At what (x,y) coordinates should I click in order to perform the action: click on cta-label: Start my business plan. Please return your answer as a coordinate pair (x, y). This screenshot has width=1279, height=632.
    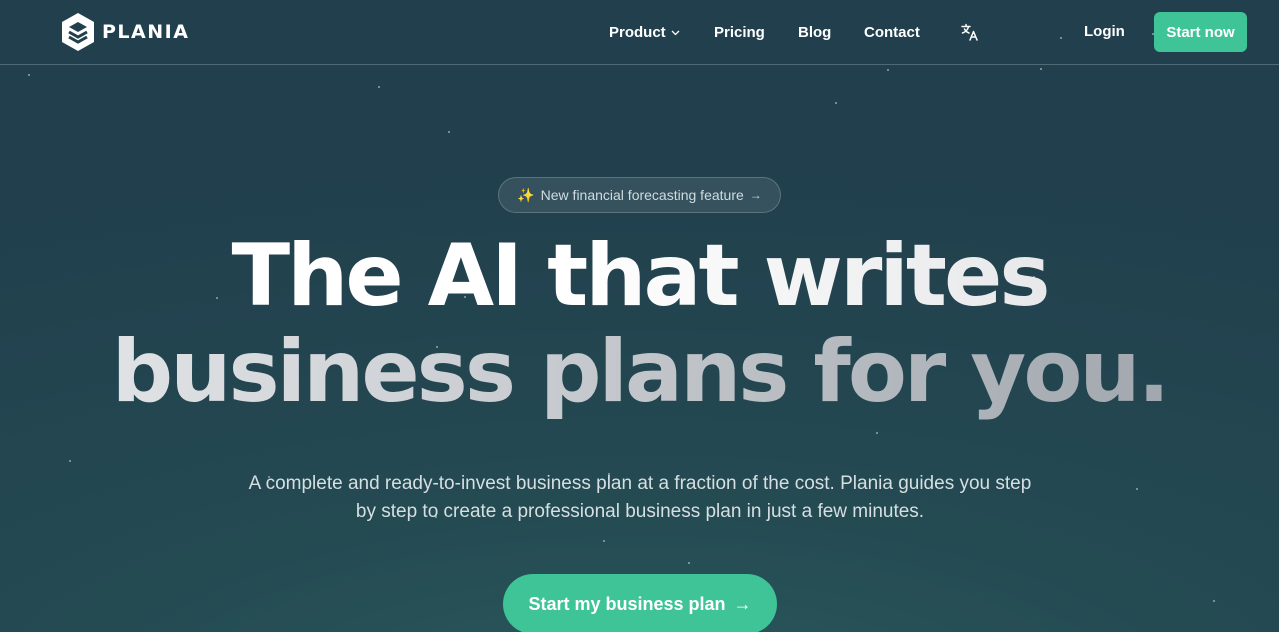
    Looking at the image, I should click on (627, 603).